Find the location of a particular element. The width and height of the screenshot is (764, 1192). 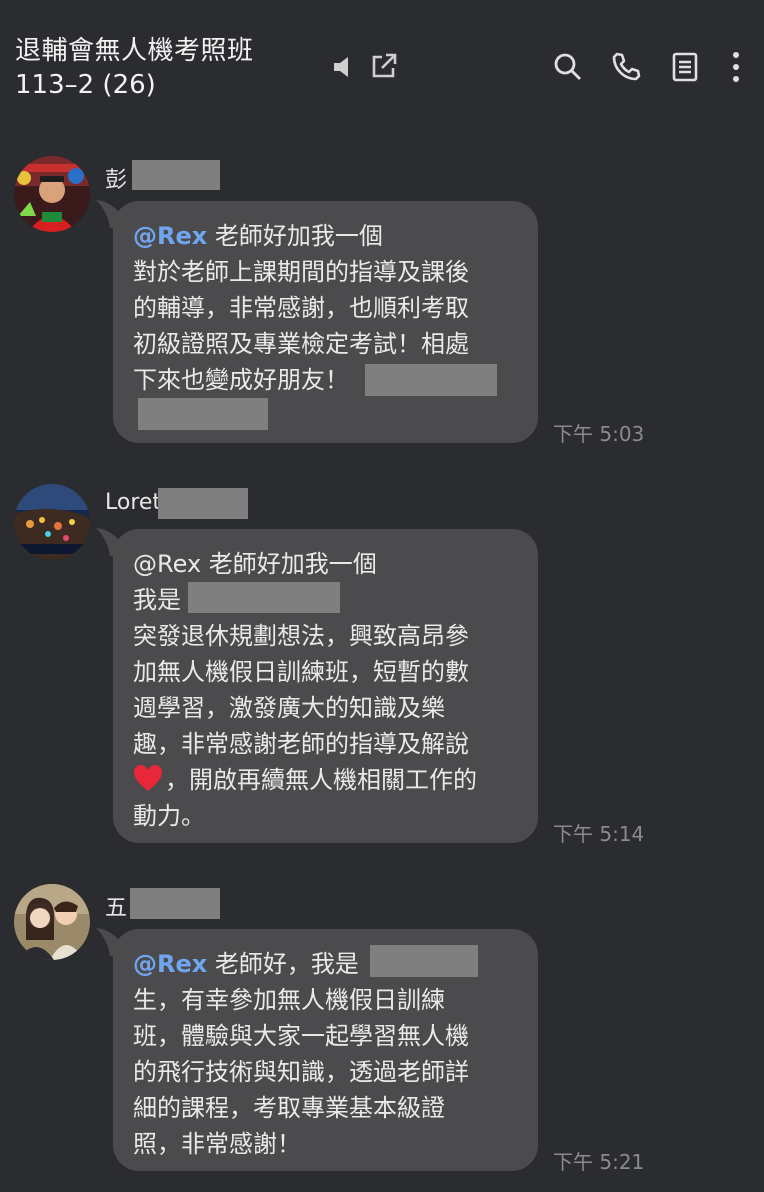

chat-subtitle: 113–2 (26) is located at coordinates (85, 85).